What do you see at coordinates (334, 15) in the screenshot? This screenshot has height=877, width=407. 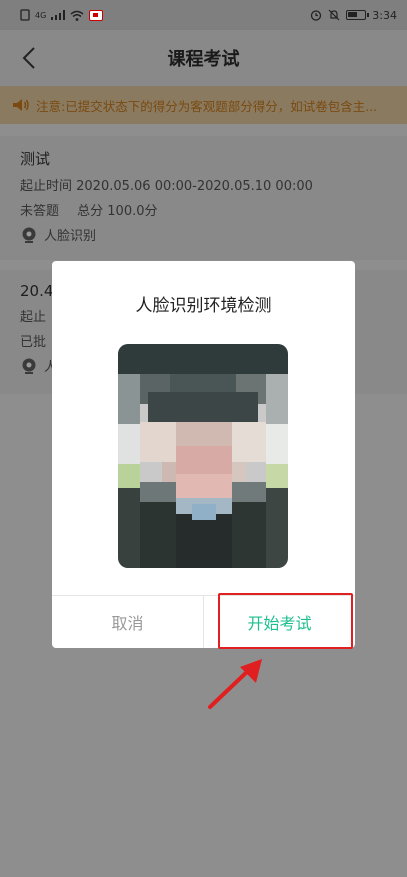 I see `mute-bell-icon` at bounding box center [334, 15].